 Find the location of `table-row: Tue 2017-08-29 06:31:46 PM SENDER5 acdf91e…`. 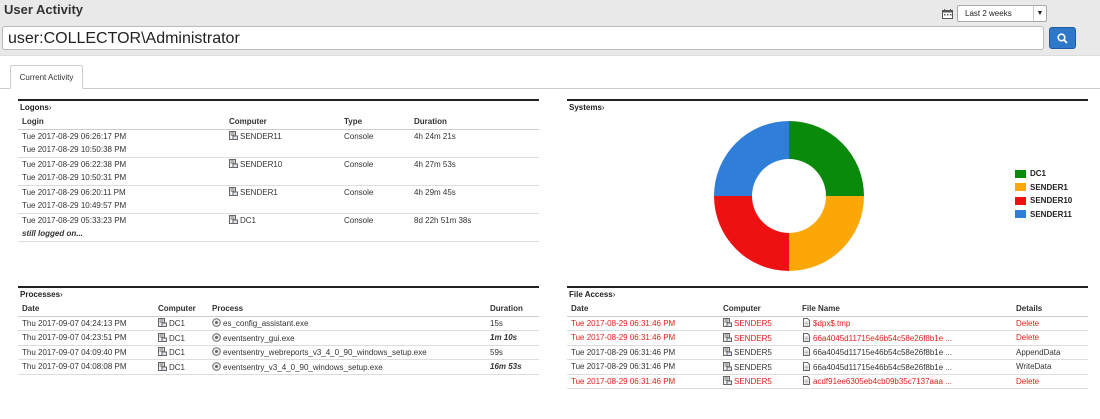

table-row: Tue 2017-08-29 06:31:46 PM SENDER5 acdf91e… is located at coordinates (827, 381).